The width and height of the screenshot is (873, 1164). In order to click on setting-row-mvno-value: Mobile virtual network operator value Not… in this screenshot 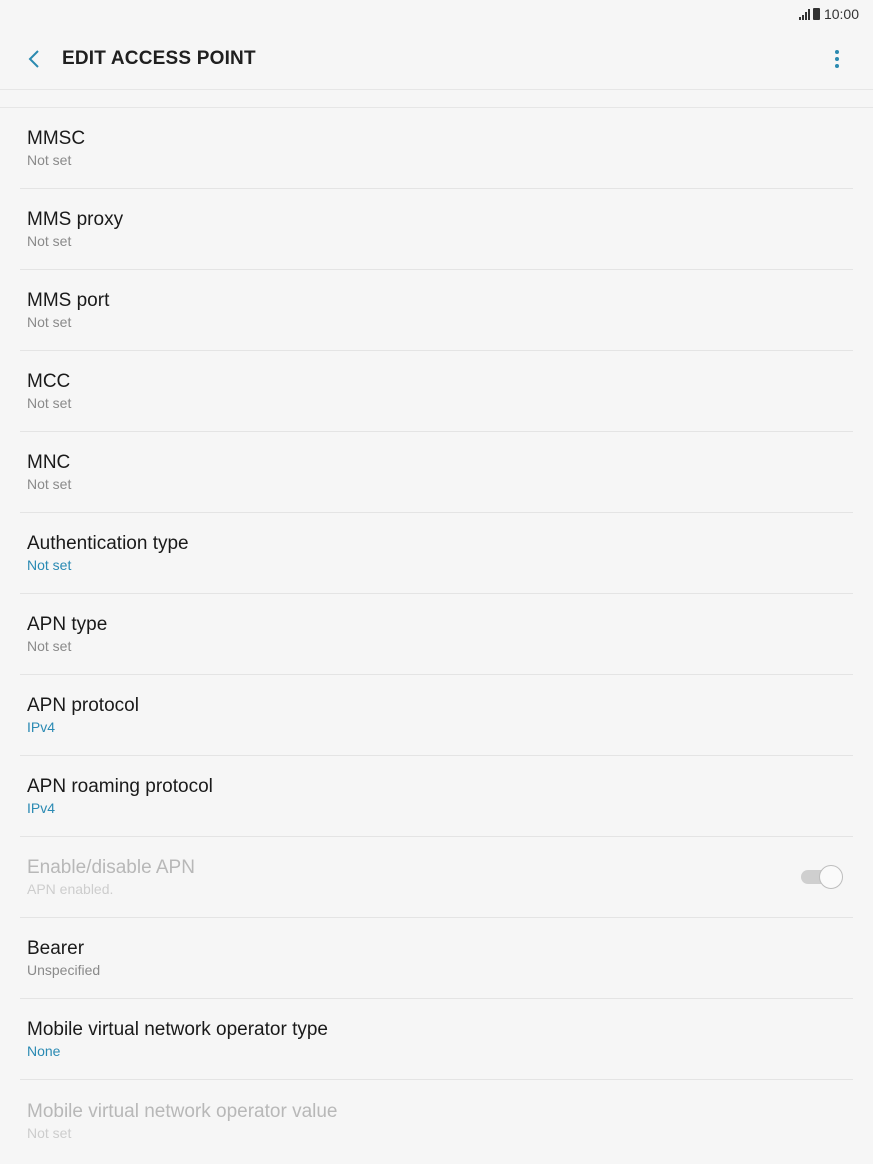, I will do `click(436, 1120)`.